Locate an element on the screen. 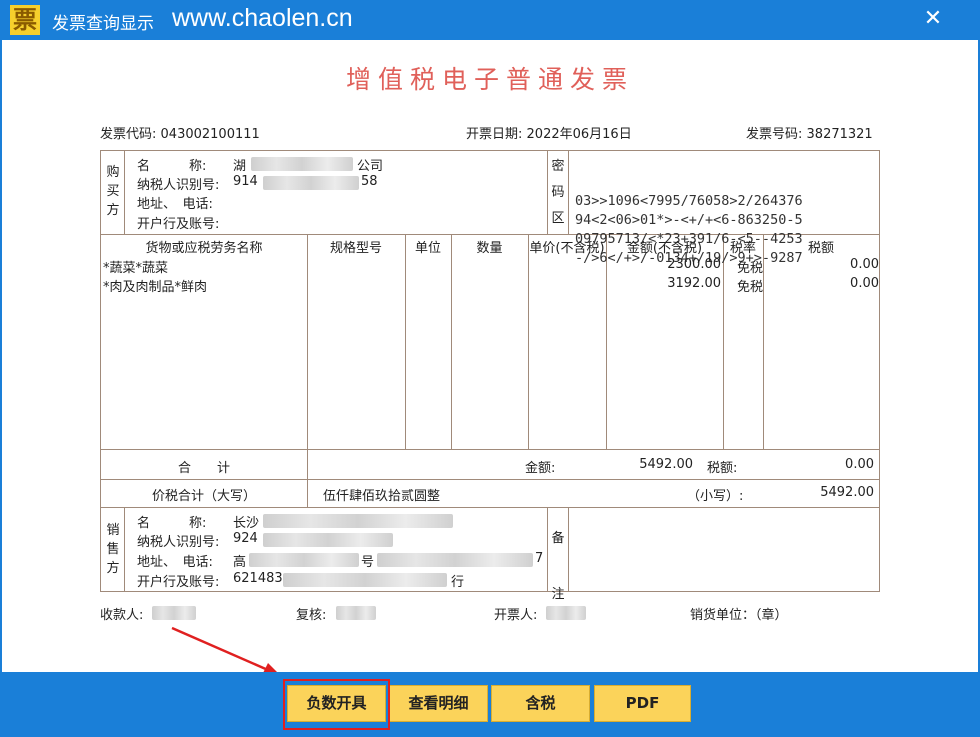  view-detail-button: 查看明细 is located at coordinates (438, 703).